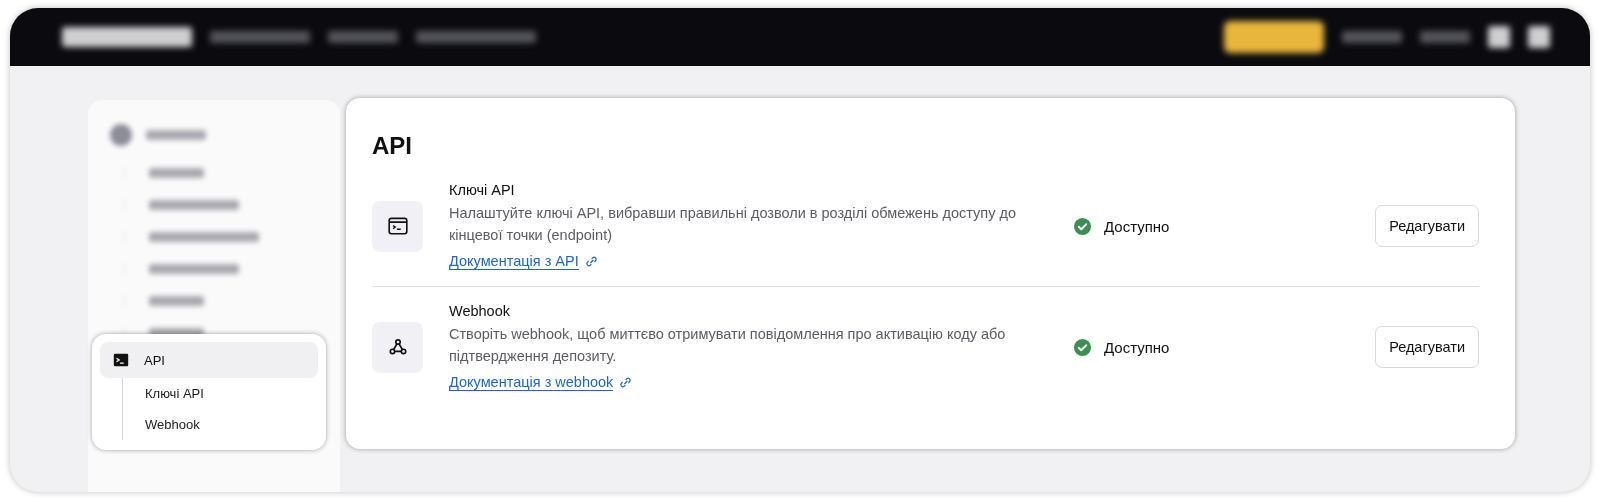 This screenshot has height=502, width=1600. Describe the element at coordinates (541, 382) in the screenshot. I see `documentation-link: Документація з webhook` at that location.